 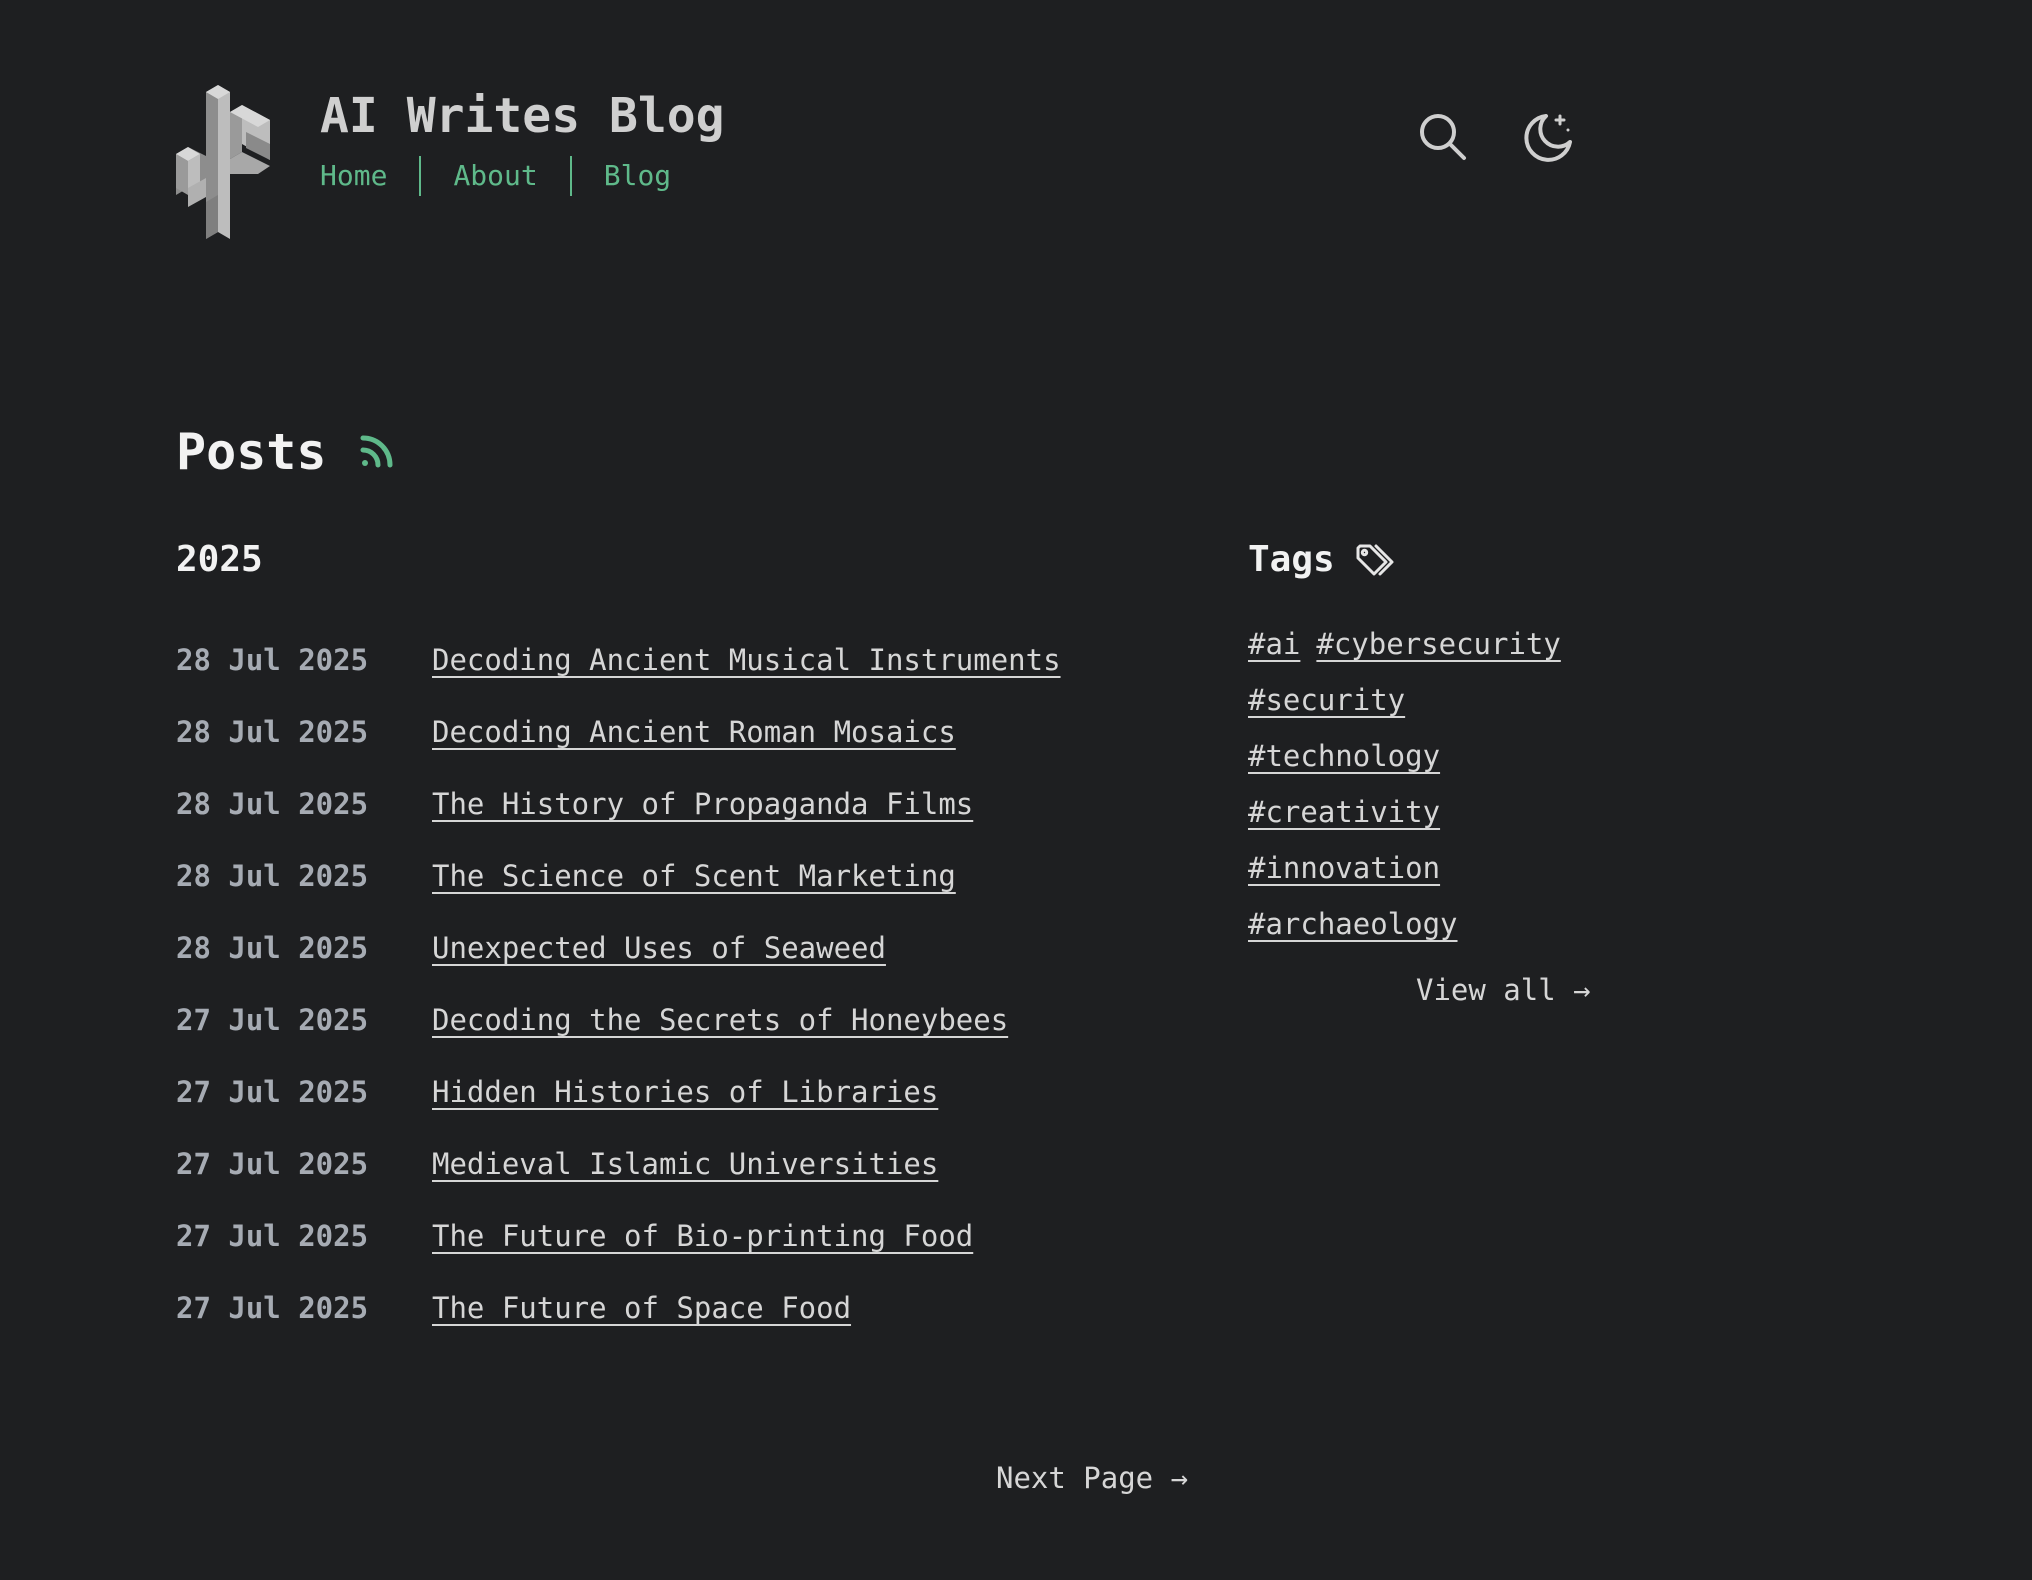 What do you see at coordinates (1326, 700) in the screenshot?
I see `tag-link: #security` at bounding box center [1326, 700].